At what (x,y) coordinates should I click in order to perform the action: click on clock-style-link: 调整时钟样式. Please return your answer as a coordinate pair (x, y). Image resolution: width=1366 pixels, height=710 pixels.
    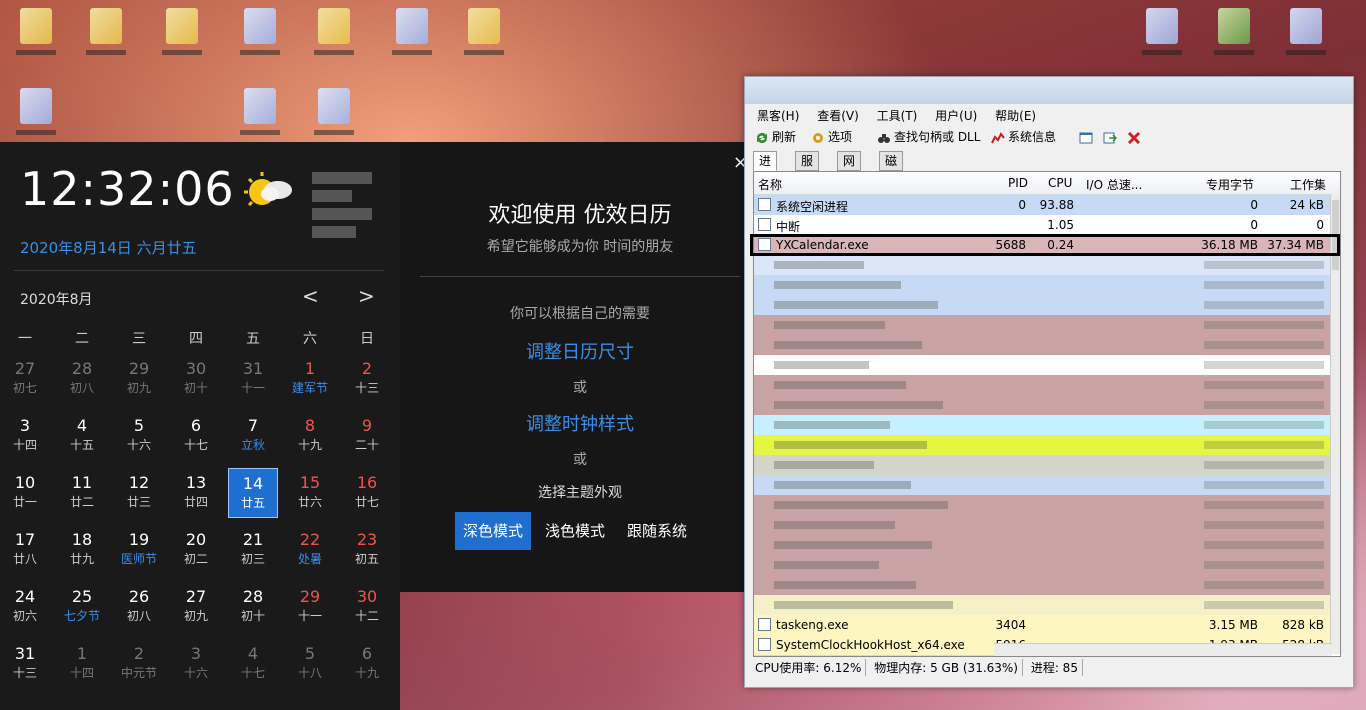
    Looking at the image, I should click on (580, 423).